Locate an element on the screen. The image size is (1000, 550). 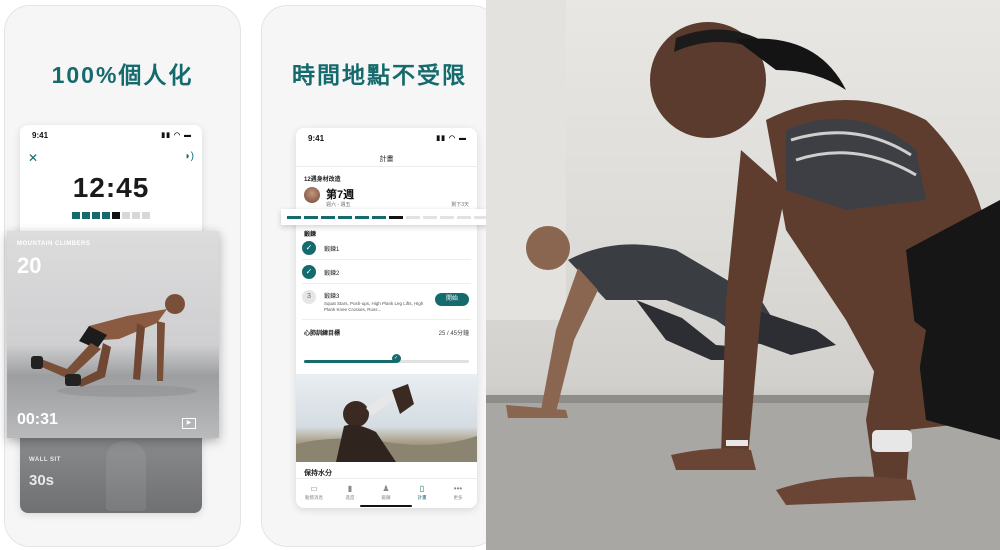
tab-plan: ▯ 計畫 is located at coordinates (422, 492).